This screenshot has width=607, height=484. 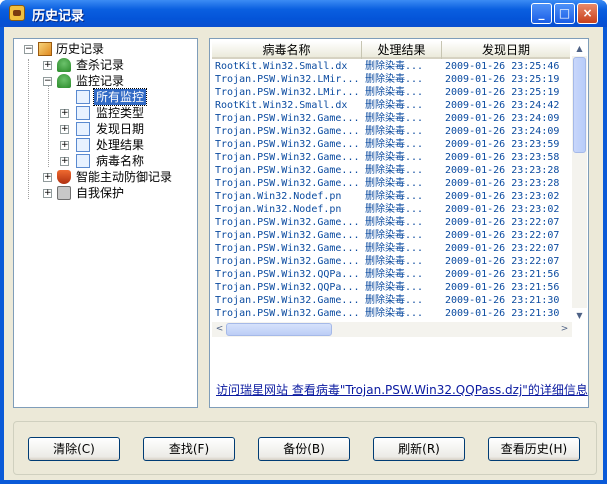 I want to click on tree-node-scan-records: + 查杀记录, so click(x=104, y=65).